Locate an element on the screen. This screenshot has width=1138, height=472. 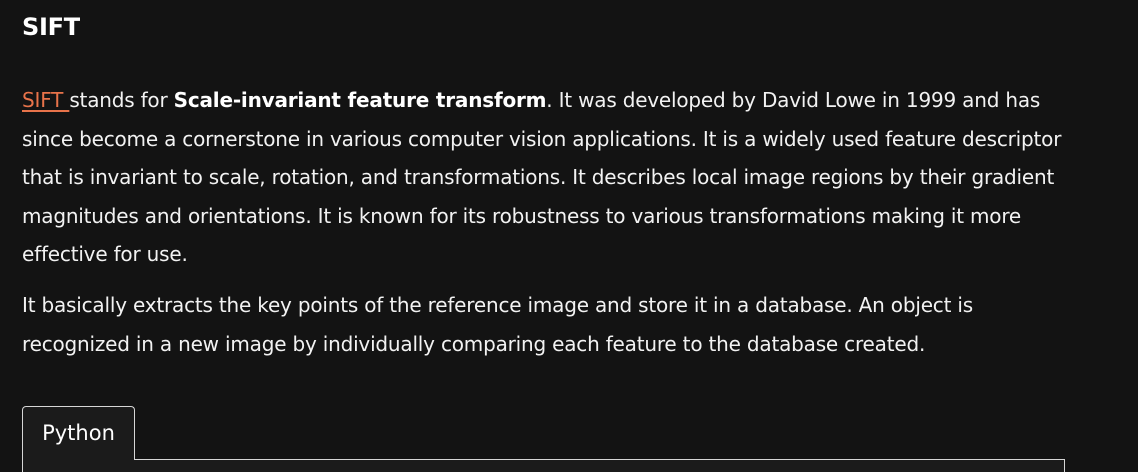
paragraph1-text-a: stands for is located at coordinates (121, 100).